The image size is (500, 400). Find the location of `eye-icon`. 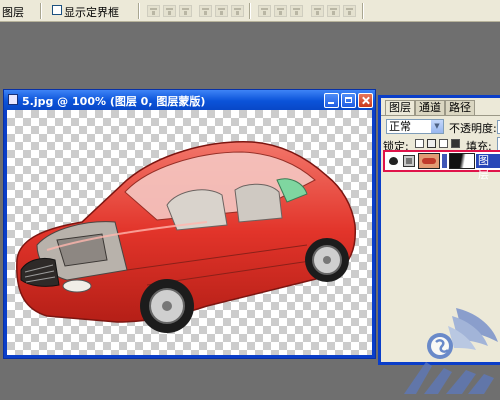

eye-icon is located at coordinates (393, 161).